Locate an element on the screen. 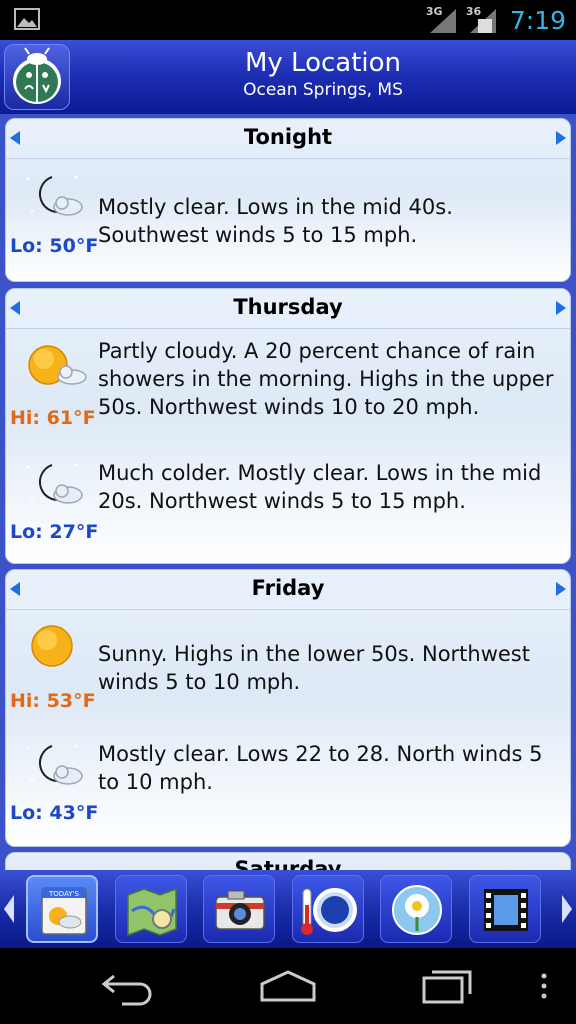 This screenshot has height=1024, width=576. video-button is located at coordinates (505, 909).